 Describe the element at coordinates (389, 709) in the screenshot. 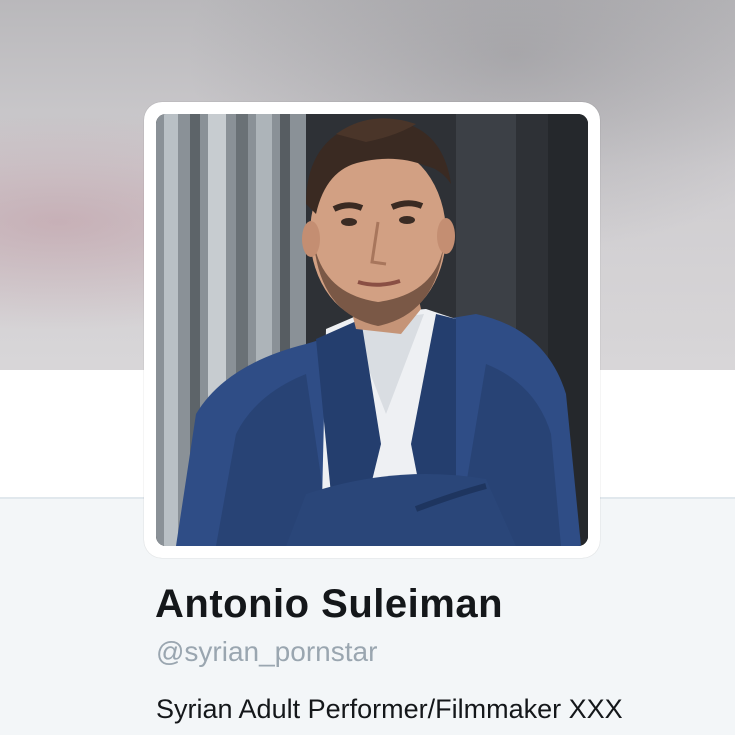

I see `profile-bio: Syrian Adult Performer/Filmmaker XXX` at that location.